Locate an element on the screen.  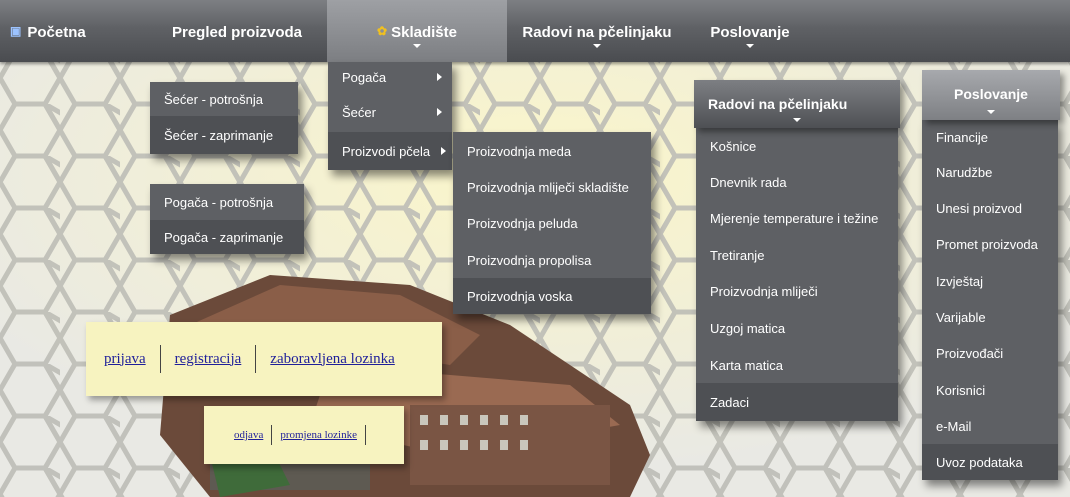
menu-item-hives: Košnice is located at coordinates (797, 146).